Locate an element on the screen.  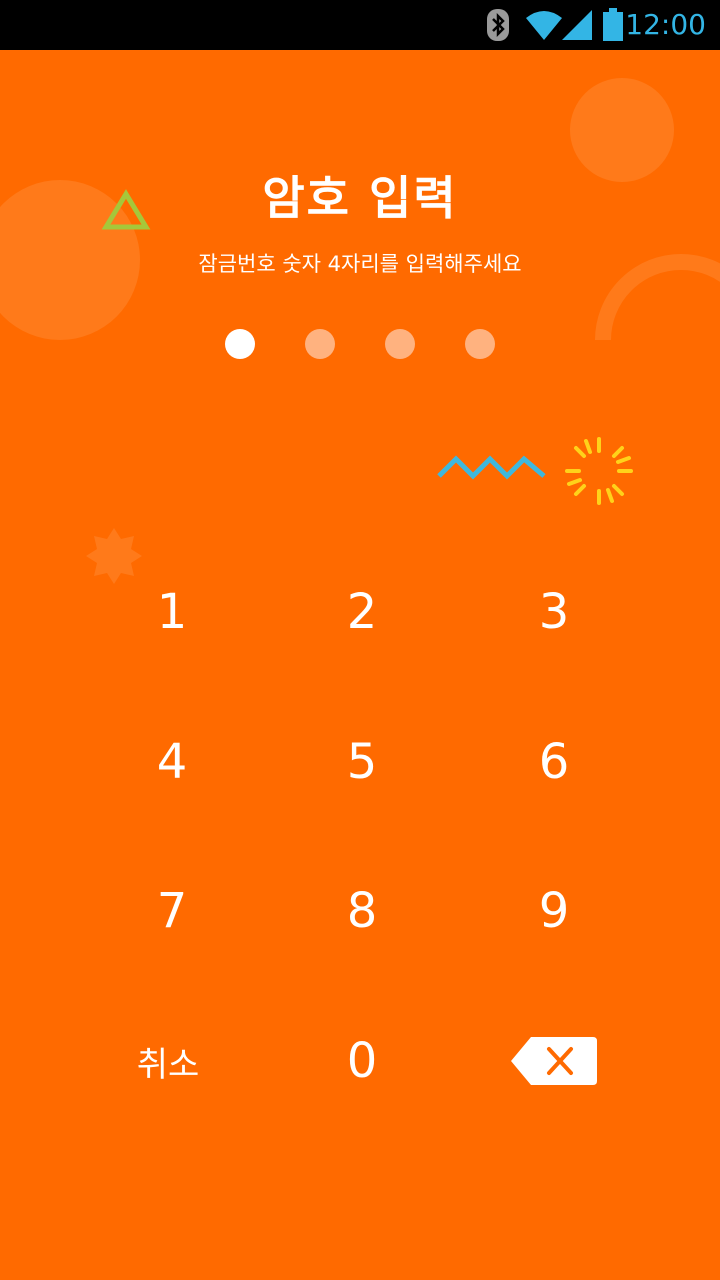
key-9: 9 is located at coordinates (554, 911).